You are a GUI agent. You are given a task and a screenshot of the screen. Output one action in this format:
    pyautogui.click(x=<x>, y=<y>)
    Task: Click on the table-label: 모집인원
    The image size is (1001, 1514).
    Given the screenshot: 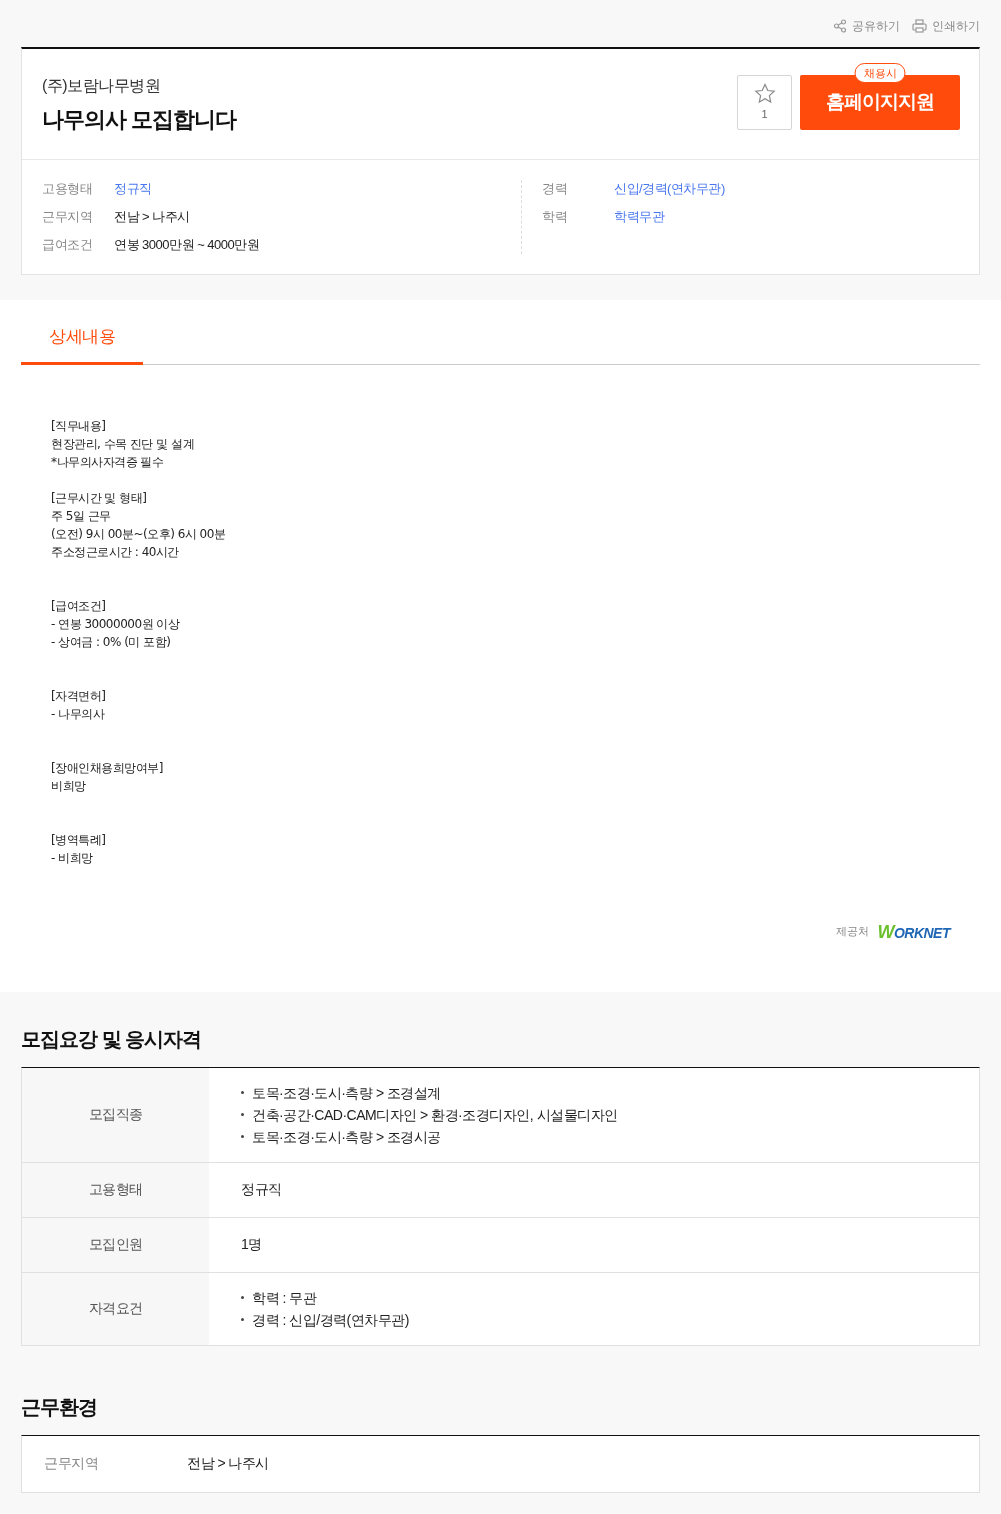 What is the action you would take?
    pyautogui.click(x=115, y=1244)
    